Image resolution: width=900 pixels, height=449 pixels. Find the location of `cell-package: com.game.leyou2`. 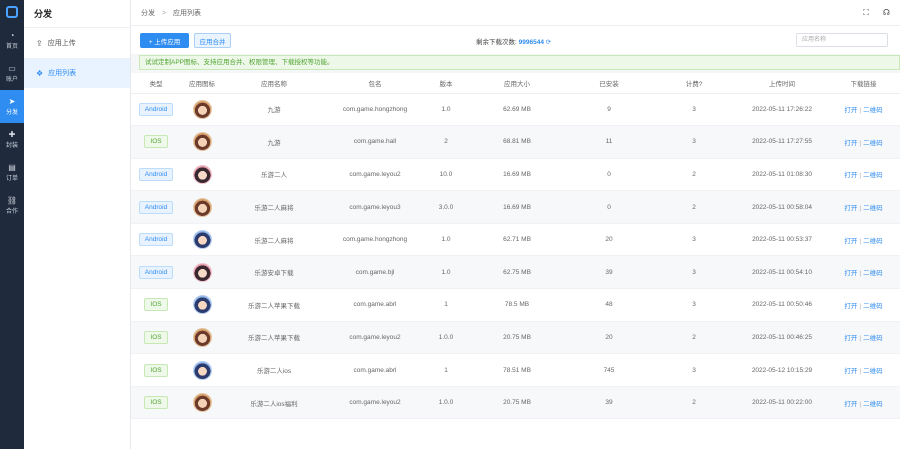

cell-package: com.game.leyou2 is located at coordinates (375, 338).